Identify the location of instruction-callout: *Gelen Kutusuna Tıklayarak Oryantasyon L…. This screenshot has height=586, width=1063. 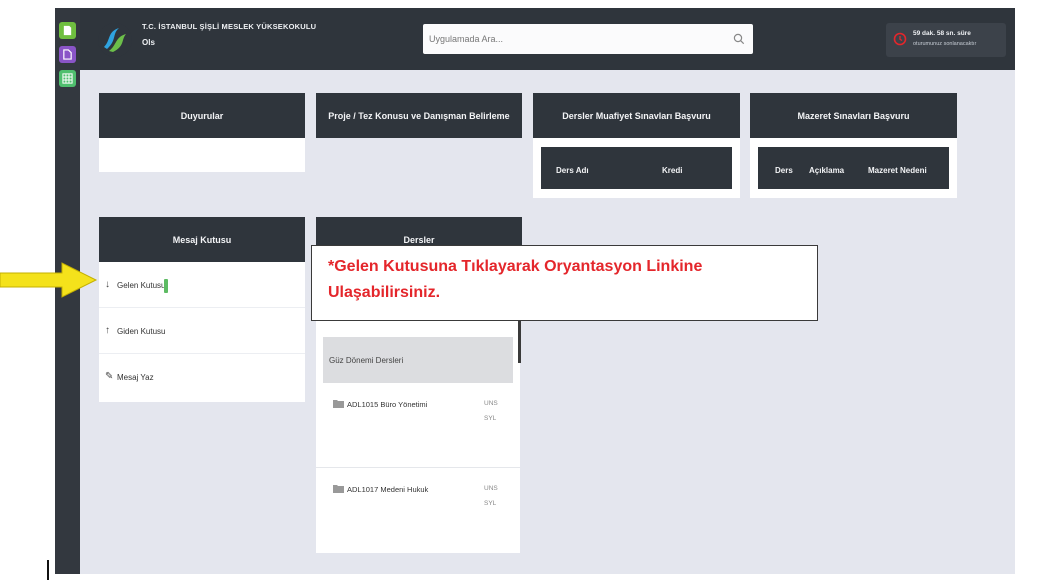
(564, 283).